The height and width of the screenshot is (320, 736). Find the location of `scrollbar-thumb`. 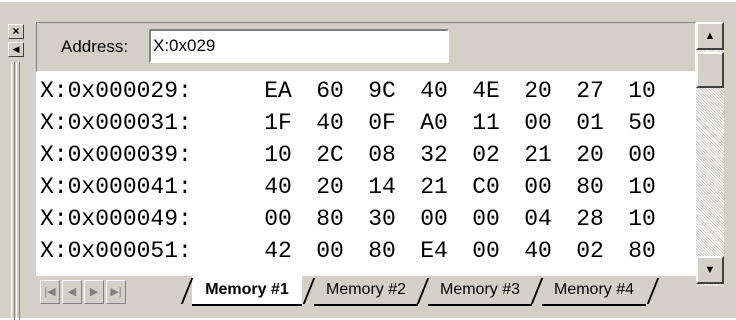

scrollbar-thumb is located at coordinates (710, 70).